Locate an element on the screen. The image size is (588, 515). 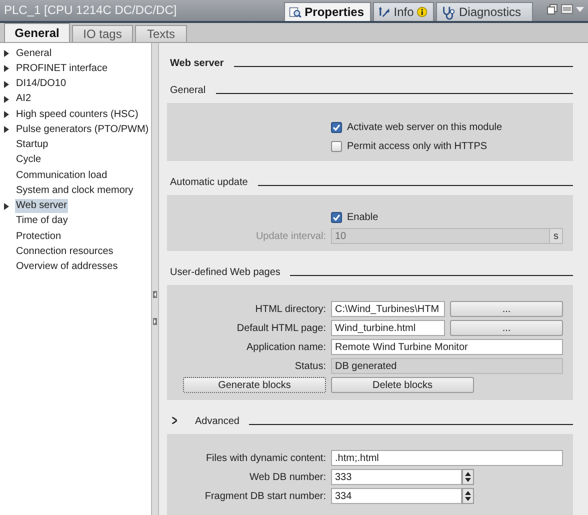
sidebar-item: Communication load is located at coordinates (61, 175).